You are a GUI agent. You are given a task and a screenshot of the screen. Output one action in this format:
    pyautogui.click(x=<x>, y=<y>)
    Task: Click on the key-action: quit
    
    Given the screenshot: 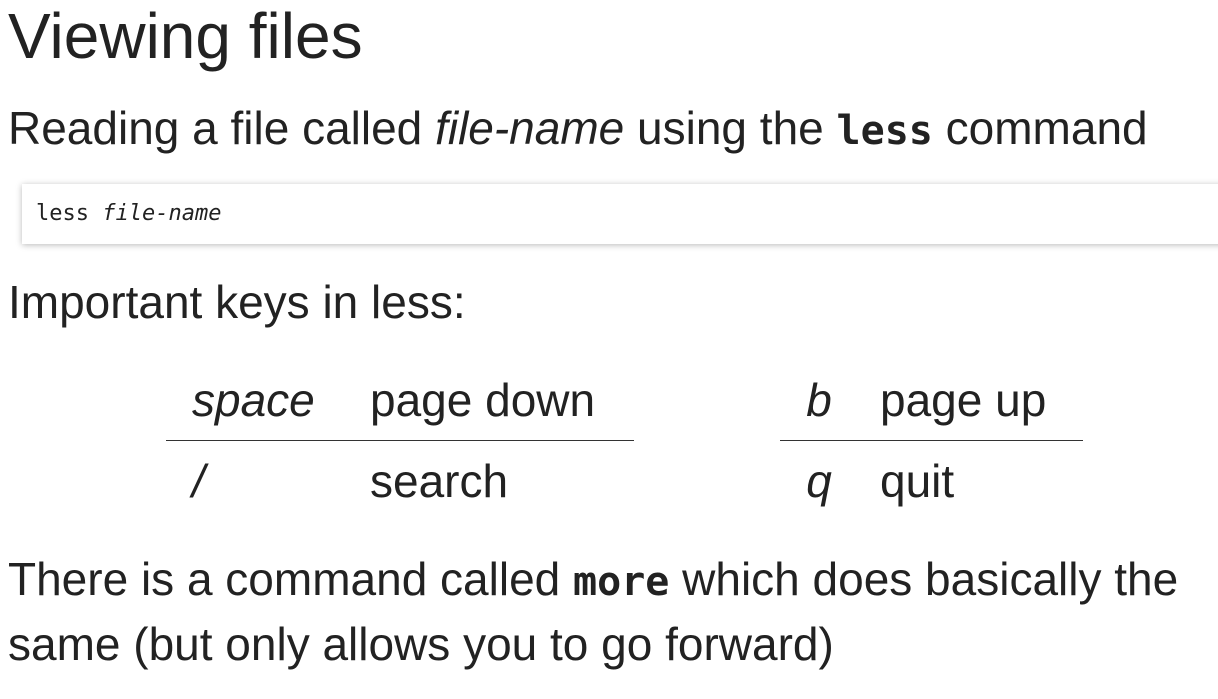 What is the action you would take?
    pyautogui.click(x=917, y=481)
    